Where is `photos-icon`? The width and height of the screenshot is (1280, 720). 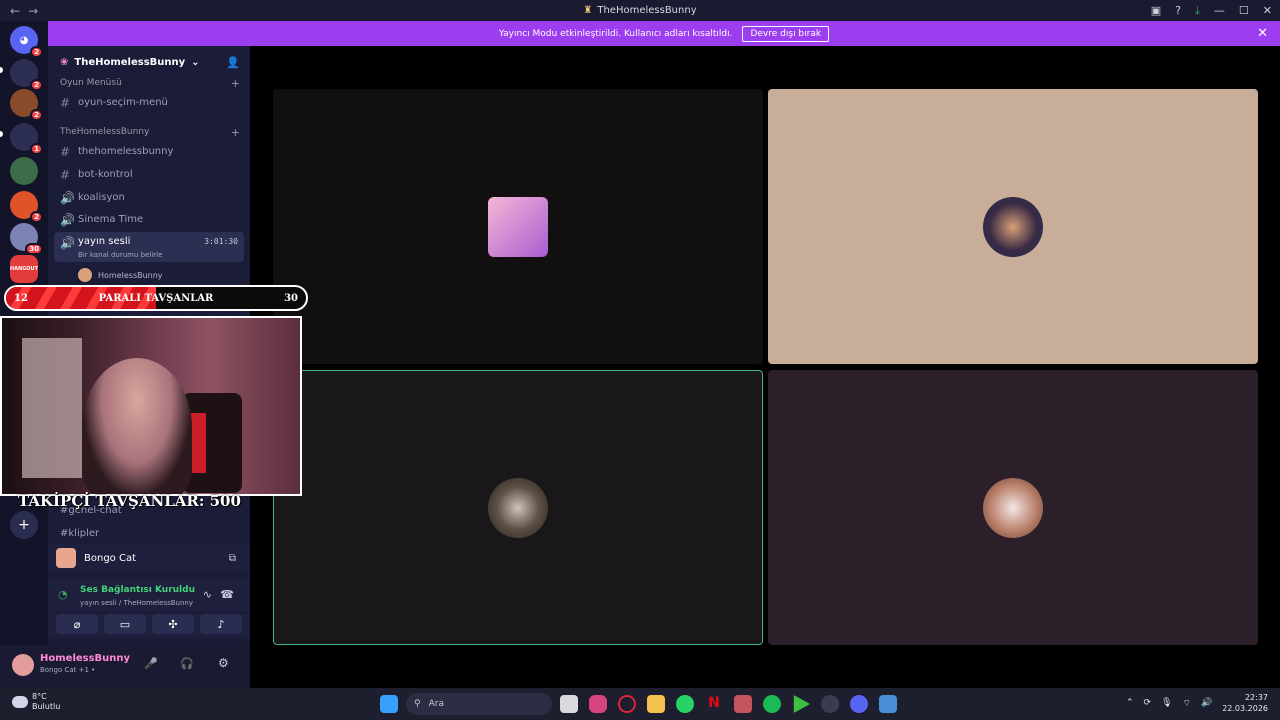
photos-icon is located at coordinates (743, 704).